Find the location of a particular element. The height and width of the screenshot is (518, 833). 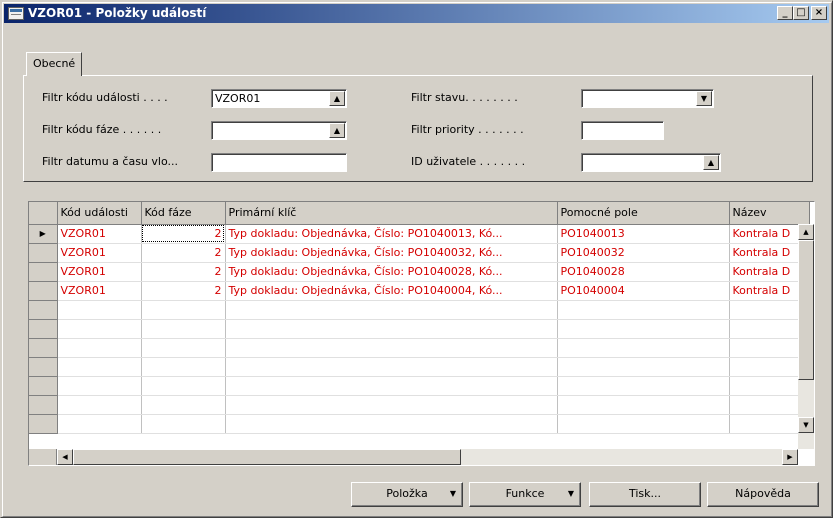

column-header-event-code: Kód události is located at coordinates (99, 213).